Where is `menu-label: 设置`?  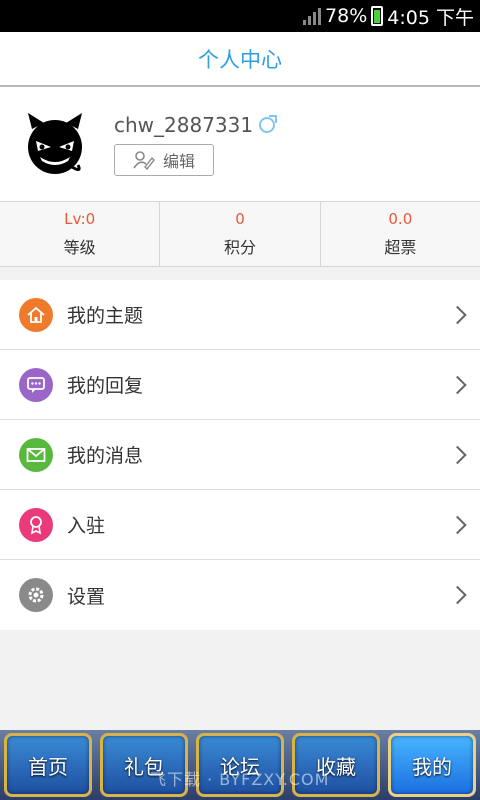
menu-label: 设置 is located at coordinates (86, 596).